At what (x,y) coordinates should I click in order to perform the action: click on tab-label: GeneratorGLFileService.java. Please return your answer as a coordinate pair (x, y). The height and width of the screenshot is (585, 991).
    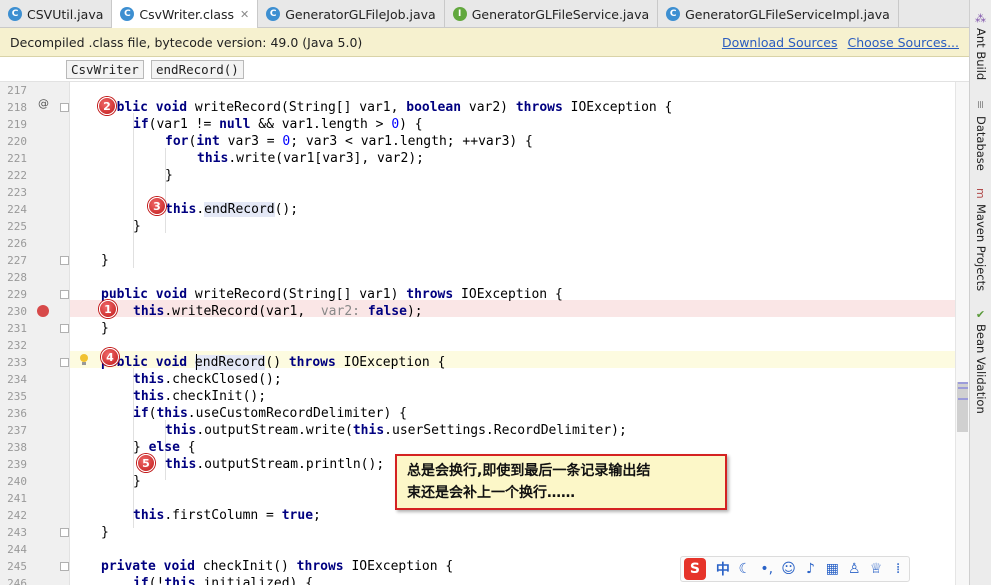
    Looking at the image, I should click on (560, 14).